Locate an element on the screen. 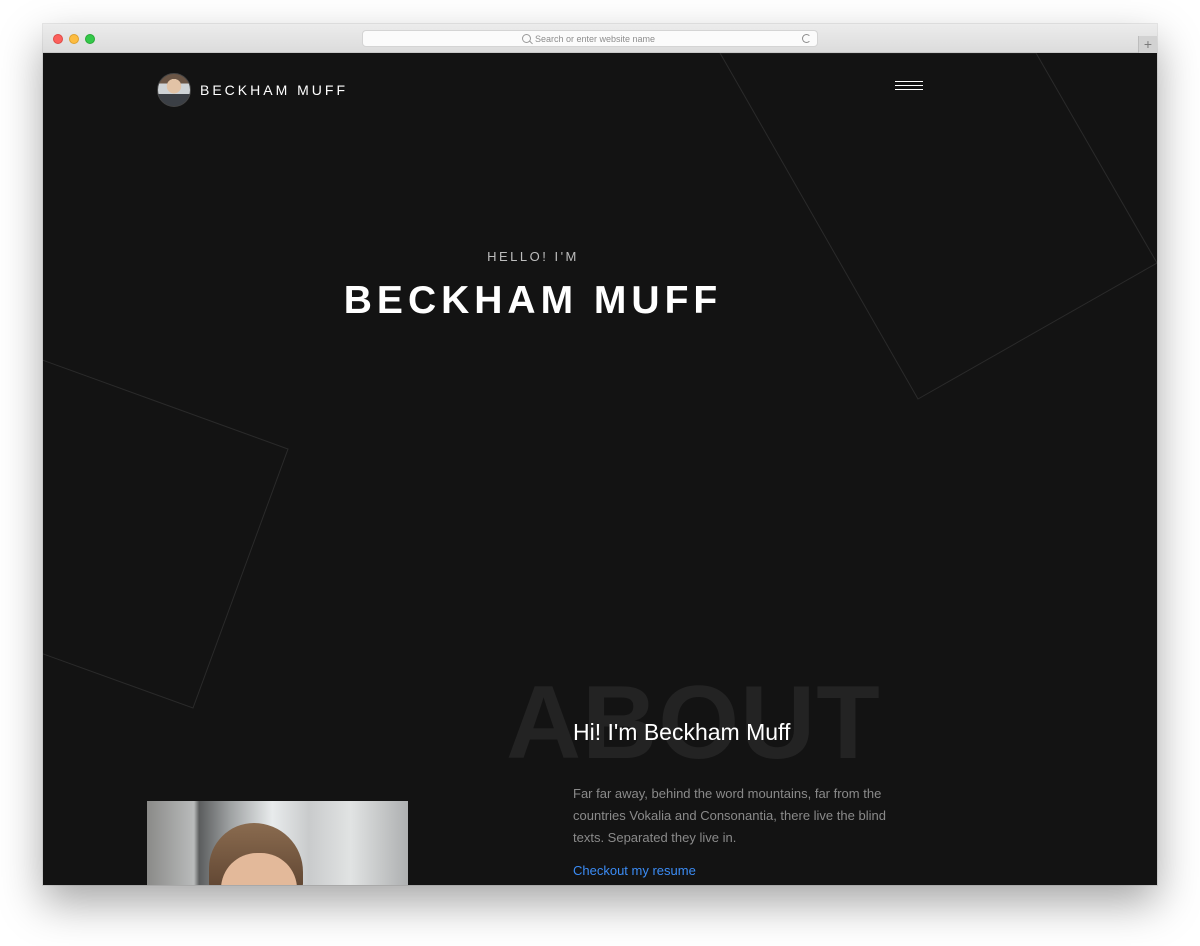 Image resolution: width=1200 pixels, height=946 pixels. new-tab-button: + is located at coordinates (1147, 44).